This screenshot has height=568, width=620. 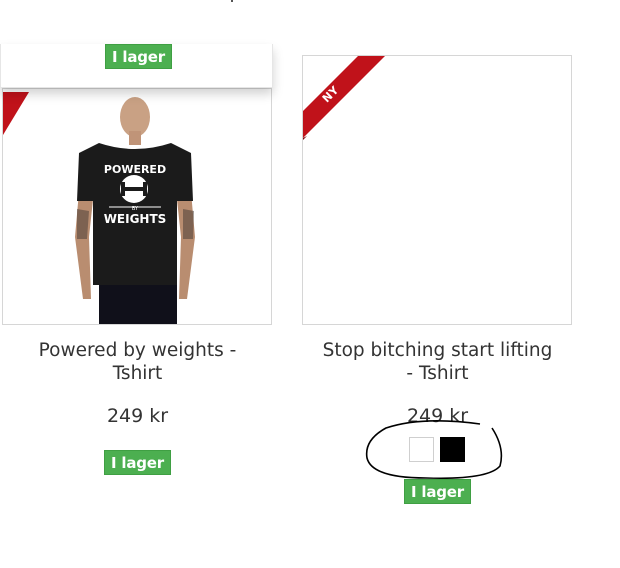 I want to click on title-line2: - Tshirt, so click(x=437, y=373).